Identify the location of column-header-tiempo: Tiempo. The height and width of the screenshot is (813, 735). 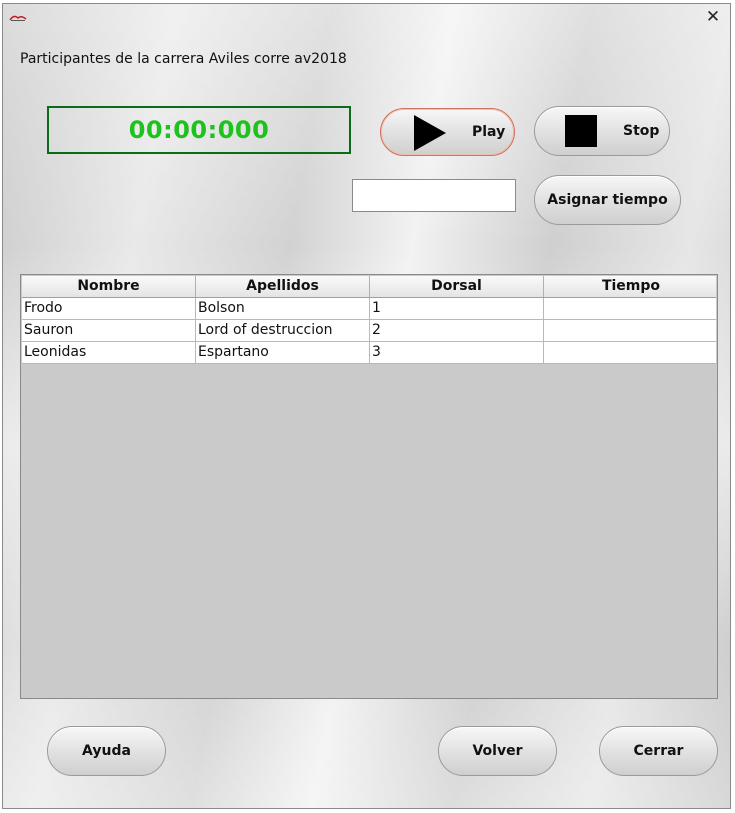
(631, 286).